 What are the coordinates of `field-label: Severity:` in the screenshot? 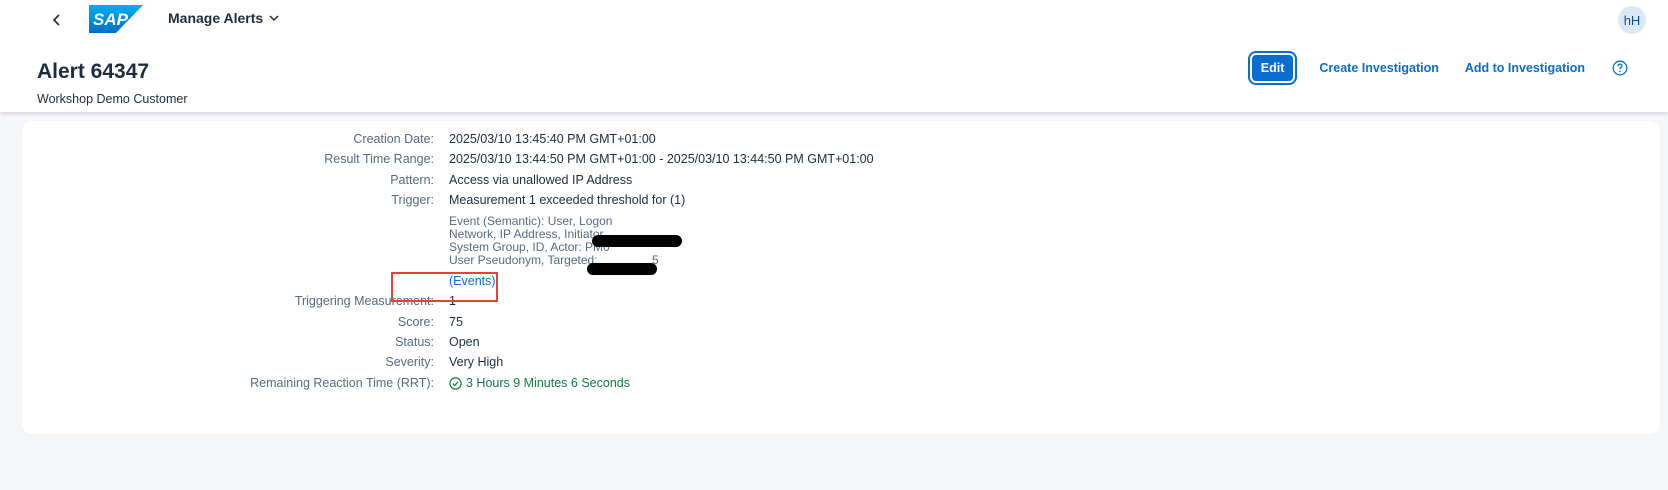 It's located at (409, 362).